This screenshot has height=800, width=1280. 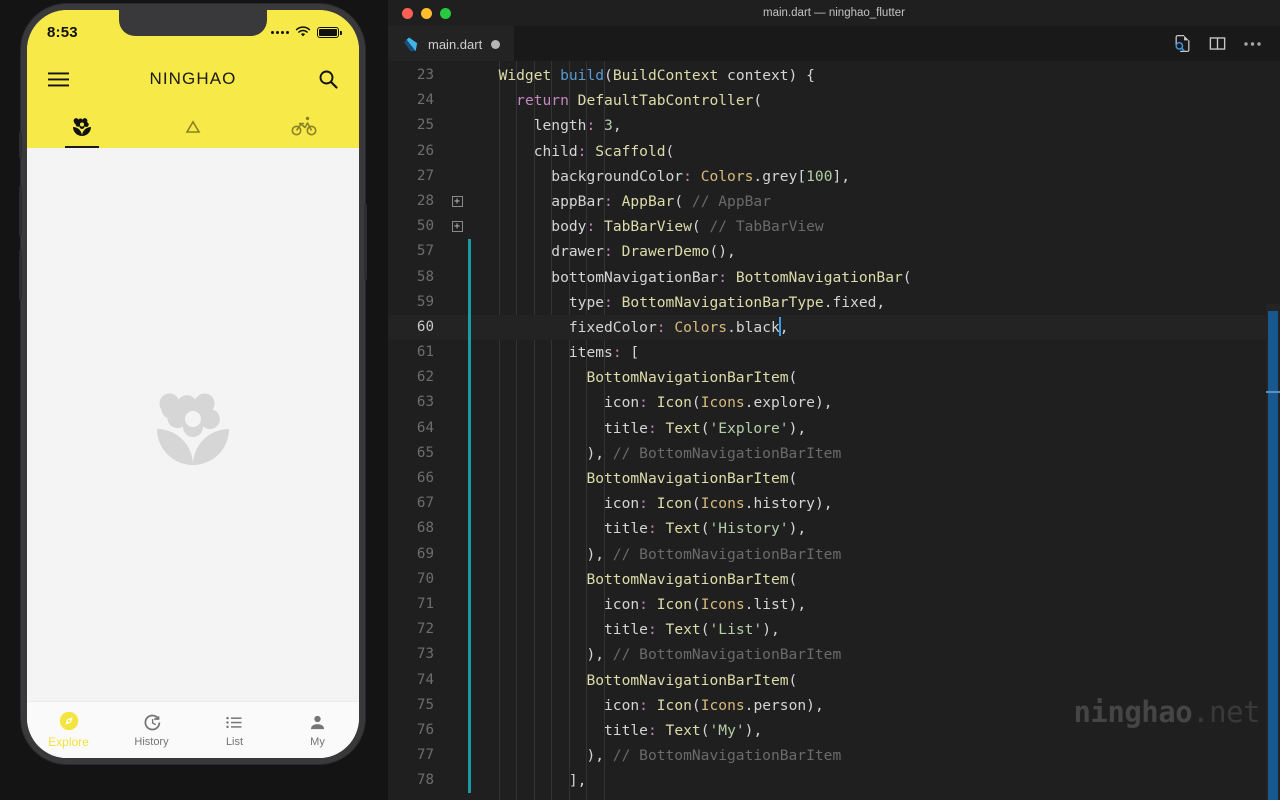 I want to click on minimize-window-button, so click(x=426, y=13).